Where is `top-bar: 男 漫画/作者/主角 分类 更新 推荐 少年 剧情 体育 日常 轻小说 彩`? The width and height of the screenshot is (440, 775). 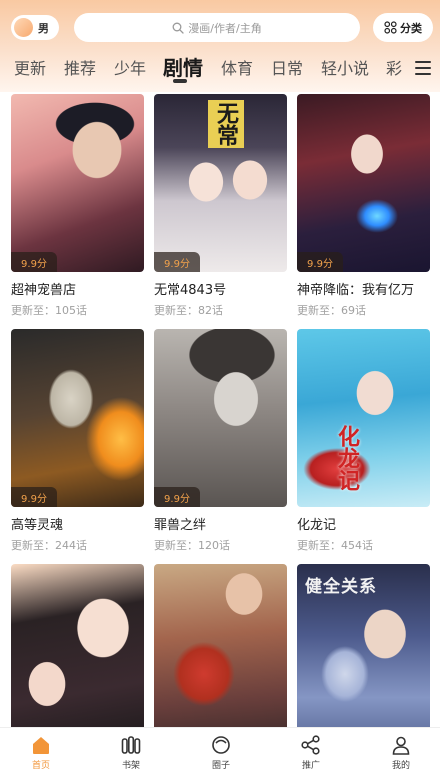 top-bar: 男 漫画/作者/主角 分类 更新 推荐 少年 剧情 体育 日常 轻小说 彩 is located at coordinates (220, 46).